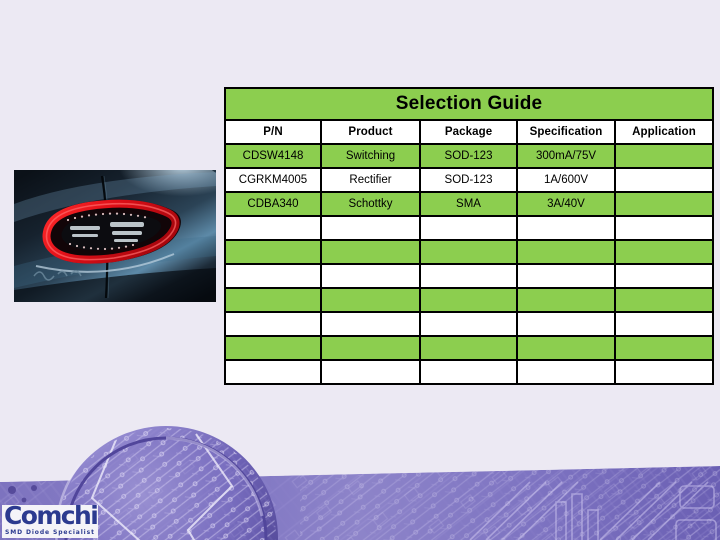  What do you see at coordinates (370, 180) in the screenshot?
I see `table-cell: Rectifier` at bounding box center [370, 180].